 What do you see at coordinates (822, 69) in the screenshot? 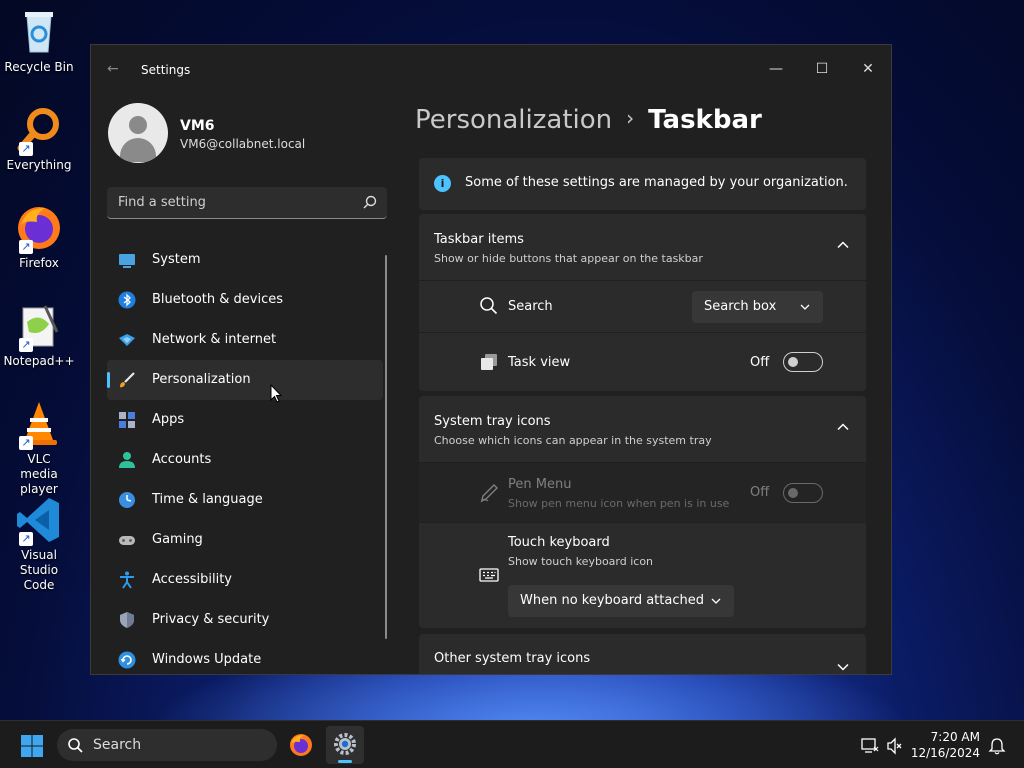
I see `maximize-button: ☐` at bounding box center [822, 69].